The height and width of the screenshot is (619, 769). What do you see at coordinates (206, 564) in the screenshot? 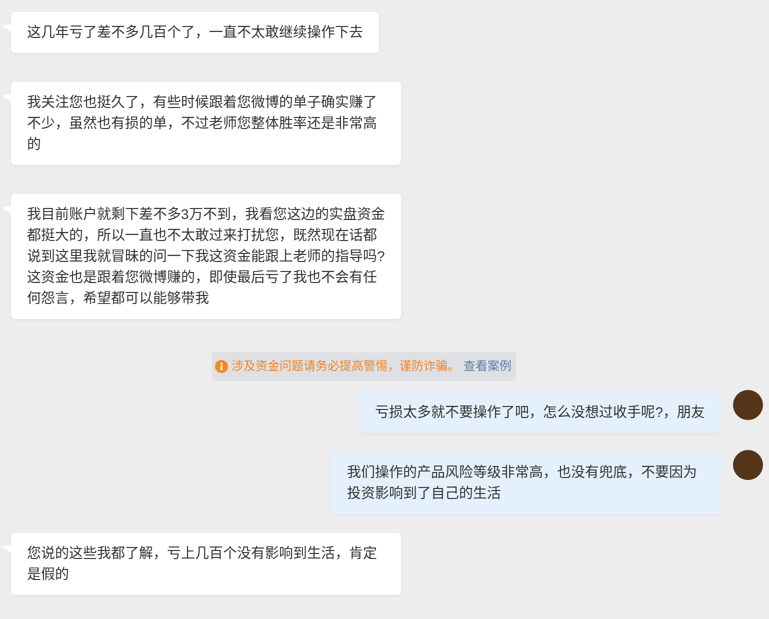
I see `message-bubble: 您说的这些我都了解，亏上几百个没有影响到生活，肯定是假的` at bounding box center [206, 564].